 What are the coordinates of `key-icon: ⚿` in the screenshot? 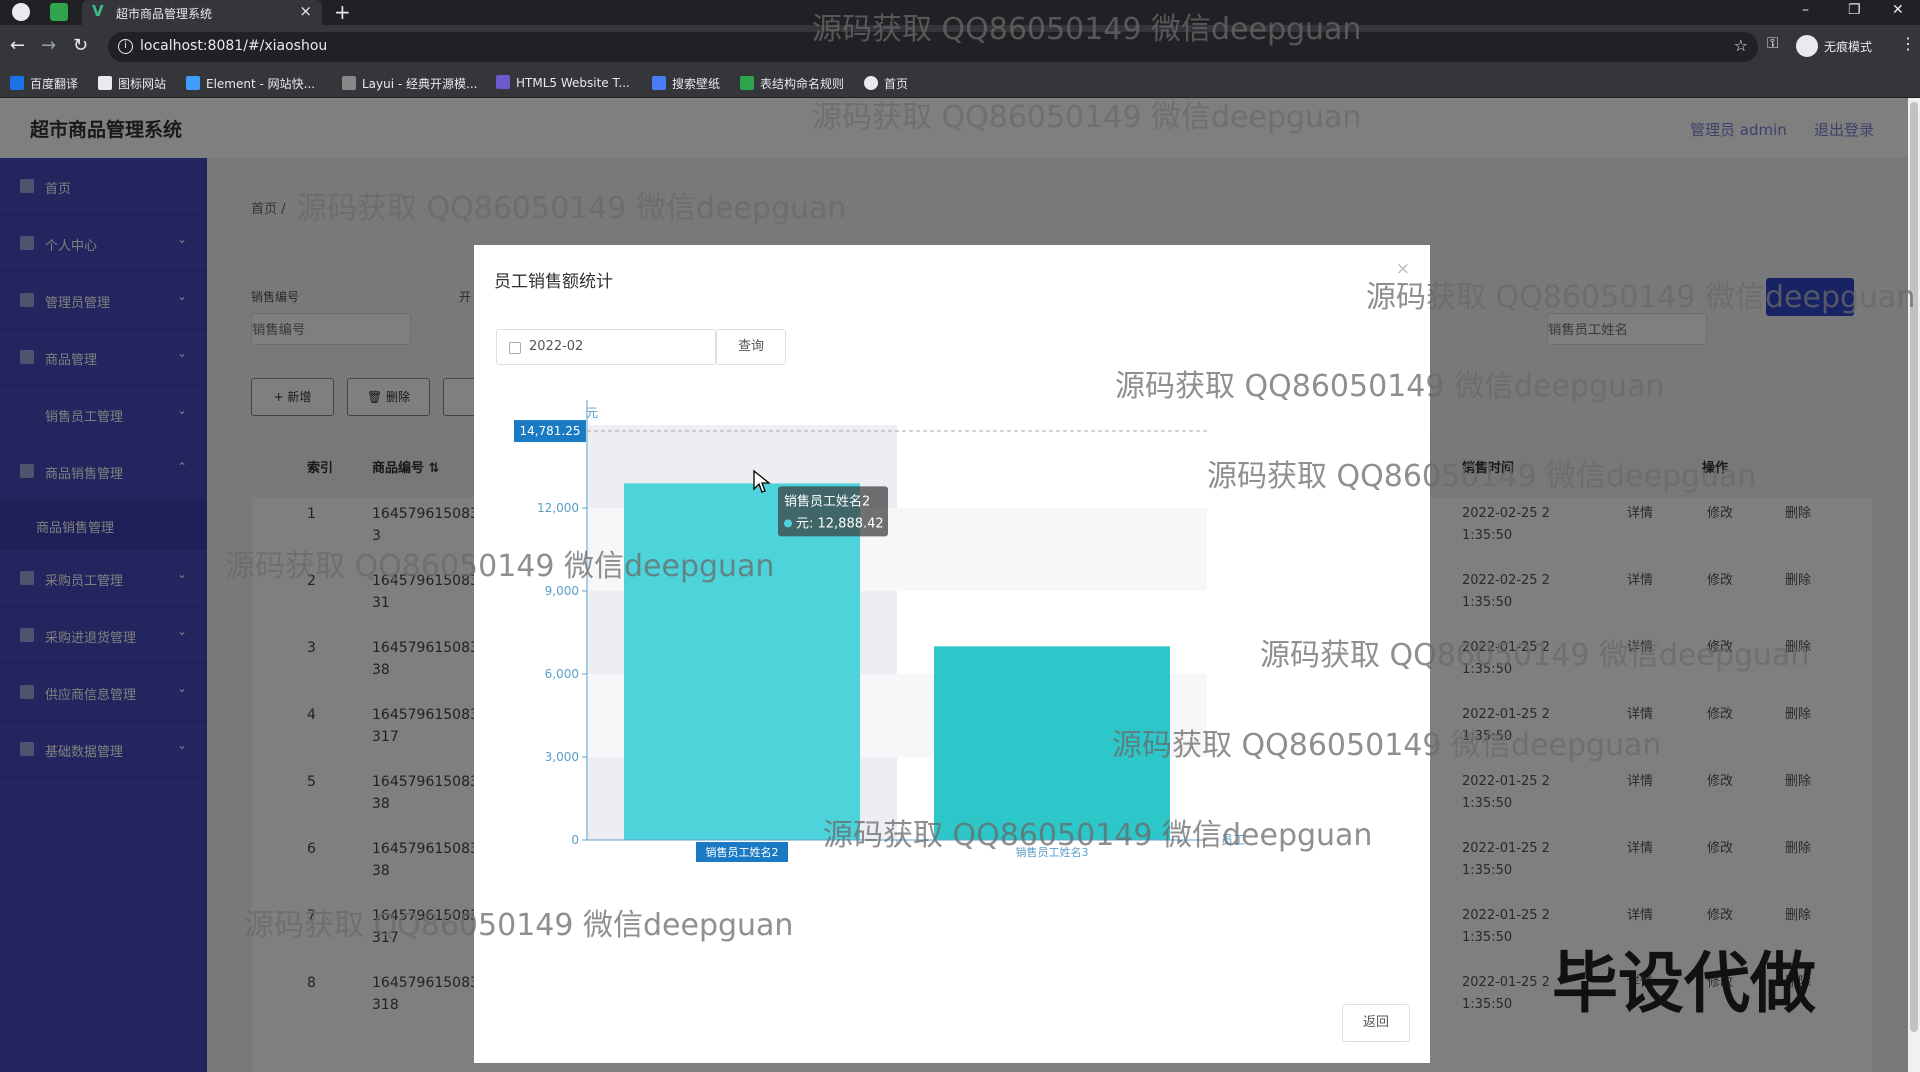 It's located at (1772, 43).